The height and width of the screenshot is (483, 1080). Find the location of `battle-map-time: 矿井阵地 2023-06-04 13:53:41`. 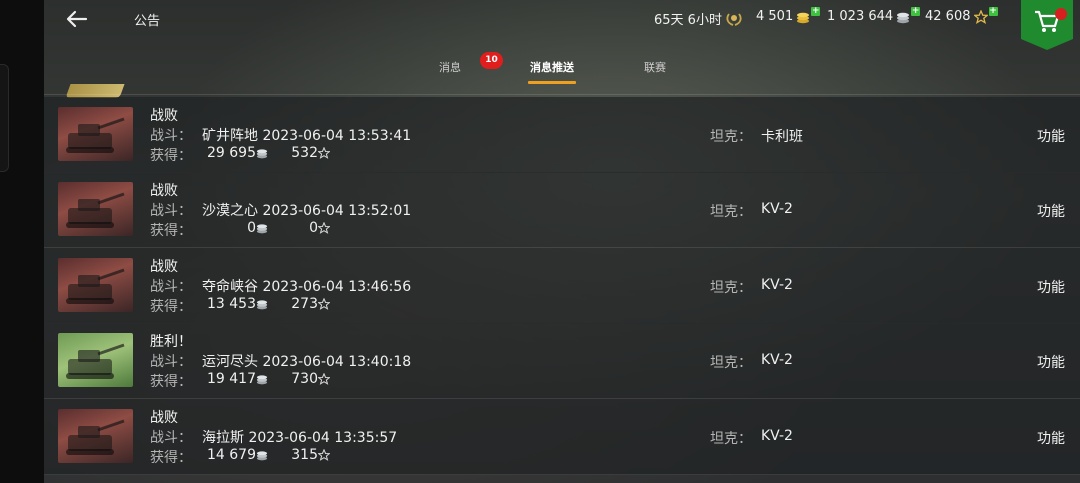

battle-map-time: 矿井阵地 2023-06-04 13:53:41 is located at coordinates (306, 135).